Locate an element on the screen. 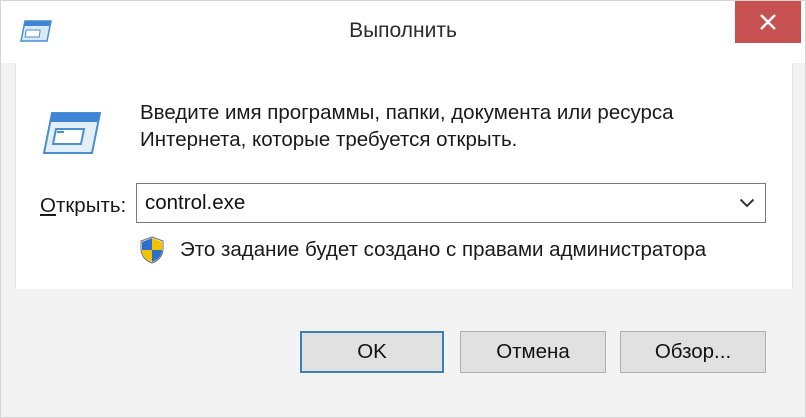  open-label: Открыть: is located at coordinates (83, 206).